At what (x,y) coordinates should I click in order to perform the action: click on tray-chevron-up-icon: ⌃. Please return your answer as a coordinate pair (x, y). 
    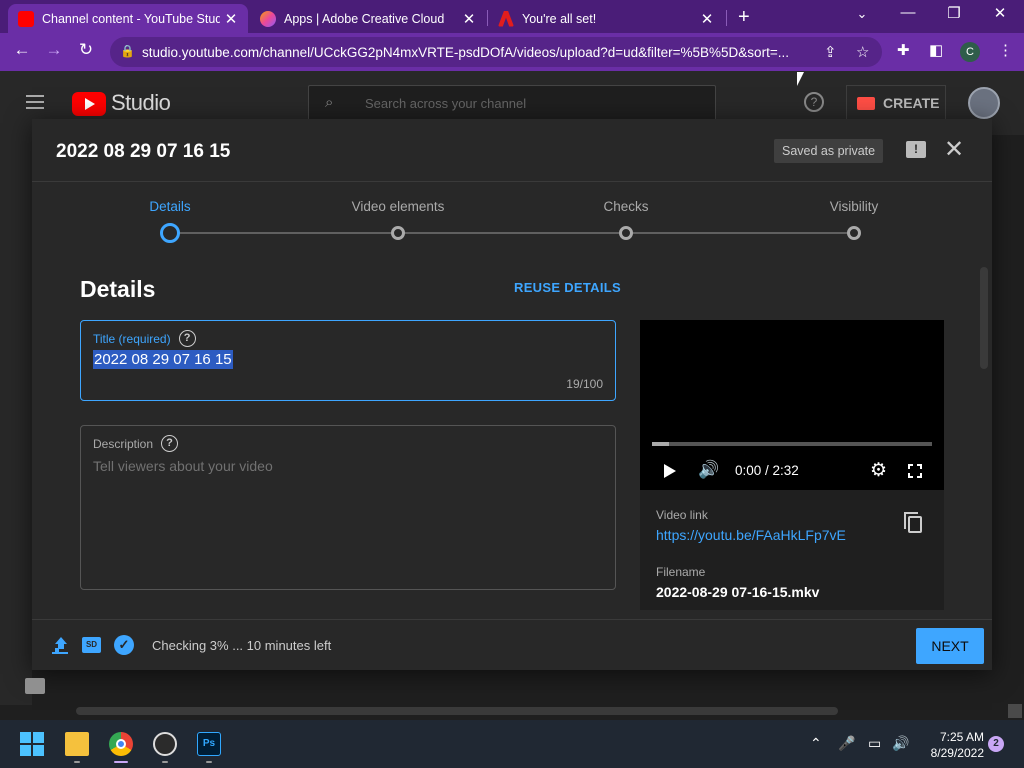
    Looking at the image, I should click on (816, 743).